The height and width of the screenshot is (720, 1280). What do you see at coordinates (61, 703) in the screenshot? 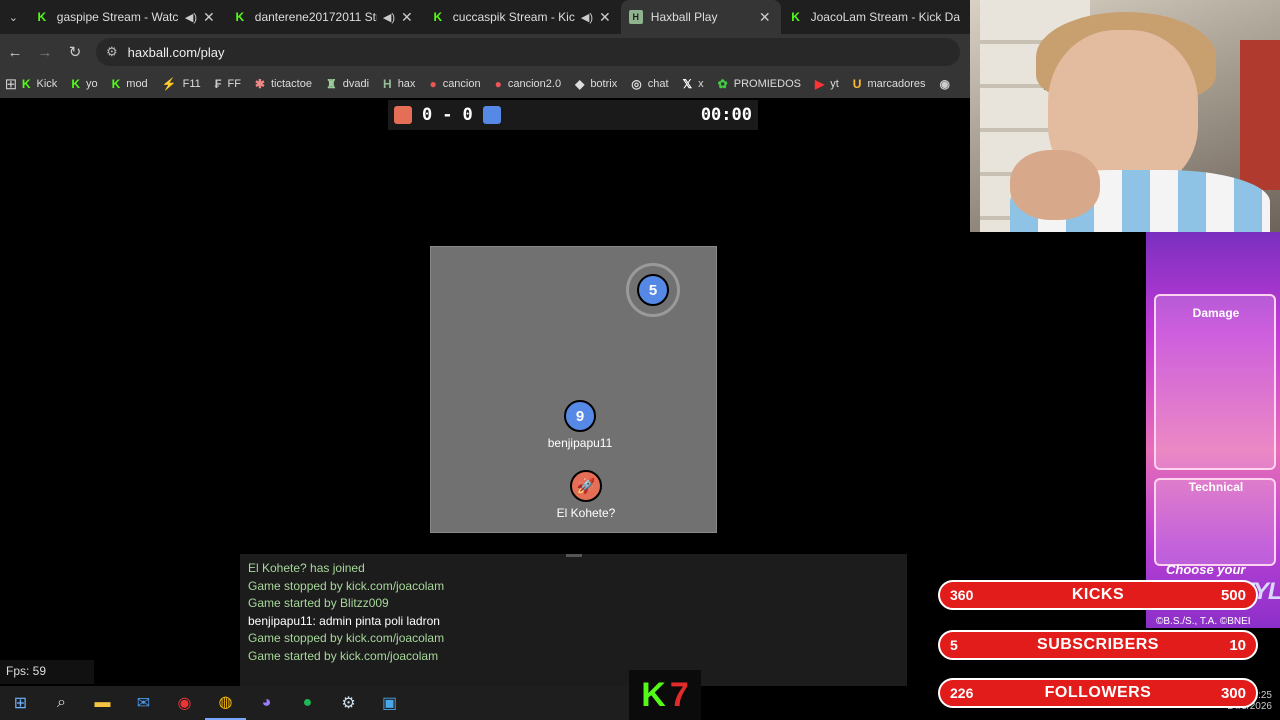
I see `search-icon: ⌕` at bounding box center [61, 703].